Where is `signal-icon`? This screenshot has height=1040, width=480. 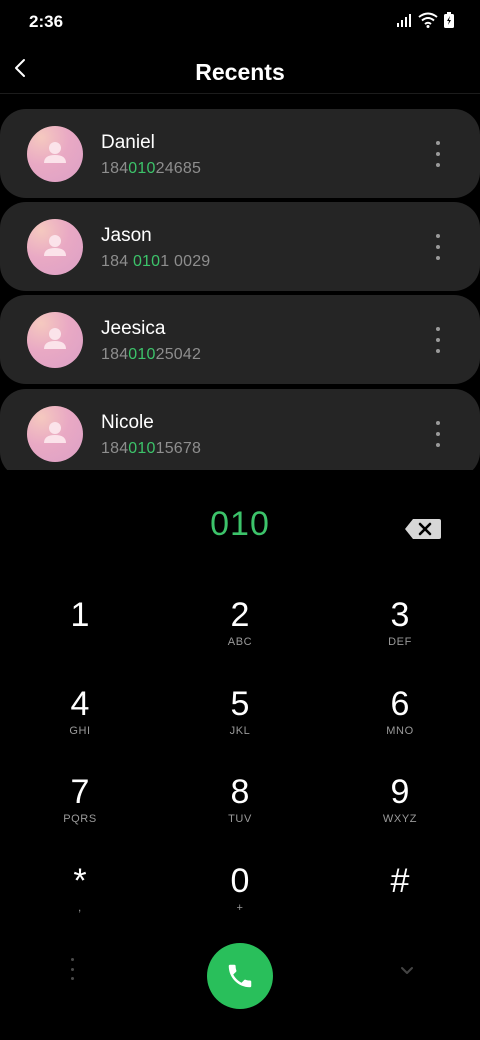 signal-icon is located at coordinates (404, 20).